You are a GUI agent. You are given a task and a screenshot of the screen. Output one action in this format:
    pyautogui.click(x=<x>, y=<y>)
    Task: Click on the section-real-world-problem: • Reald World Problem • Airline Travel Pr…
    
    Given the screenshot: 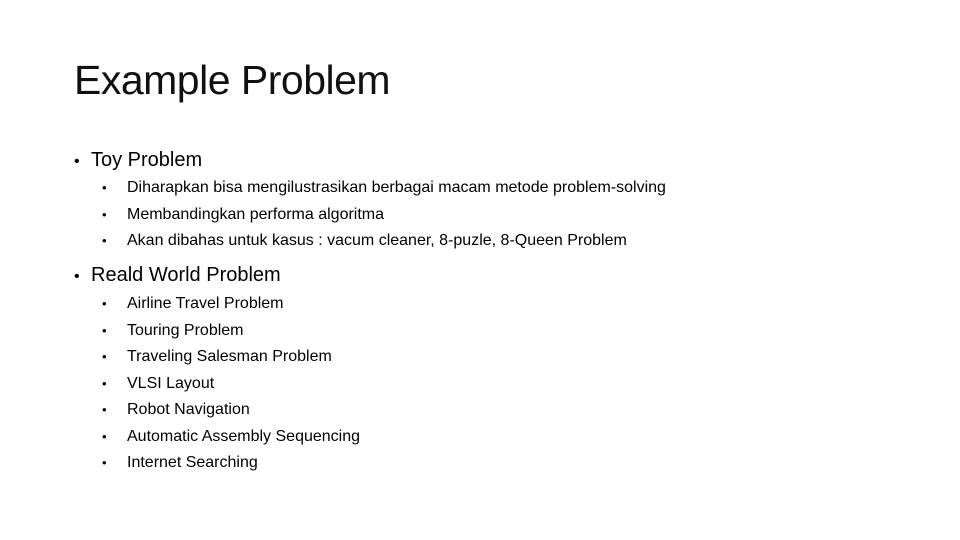 What is the action you would take?
    pyautogui.click(x=217, y=366)
    